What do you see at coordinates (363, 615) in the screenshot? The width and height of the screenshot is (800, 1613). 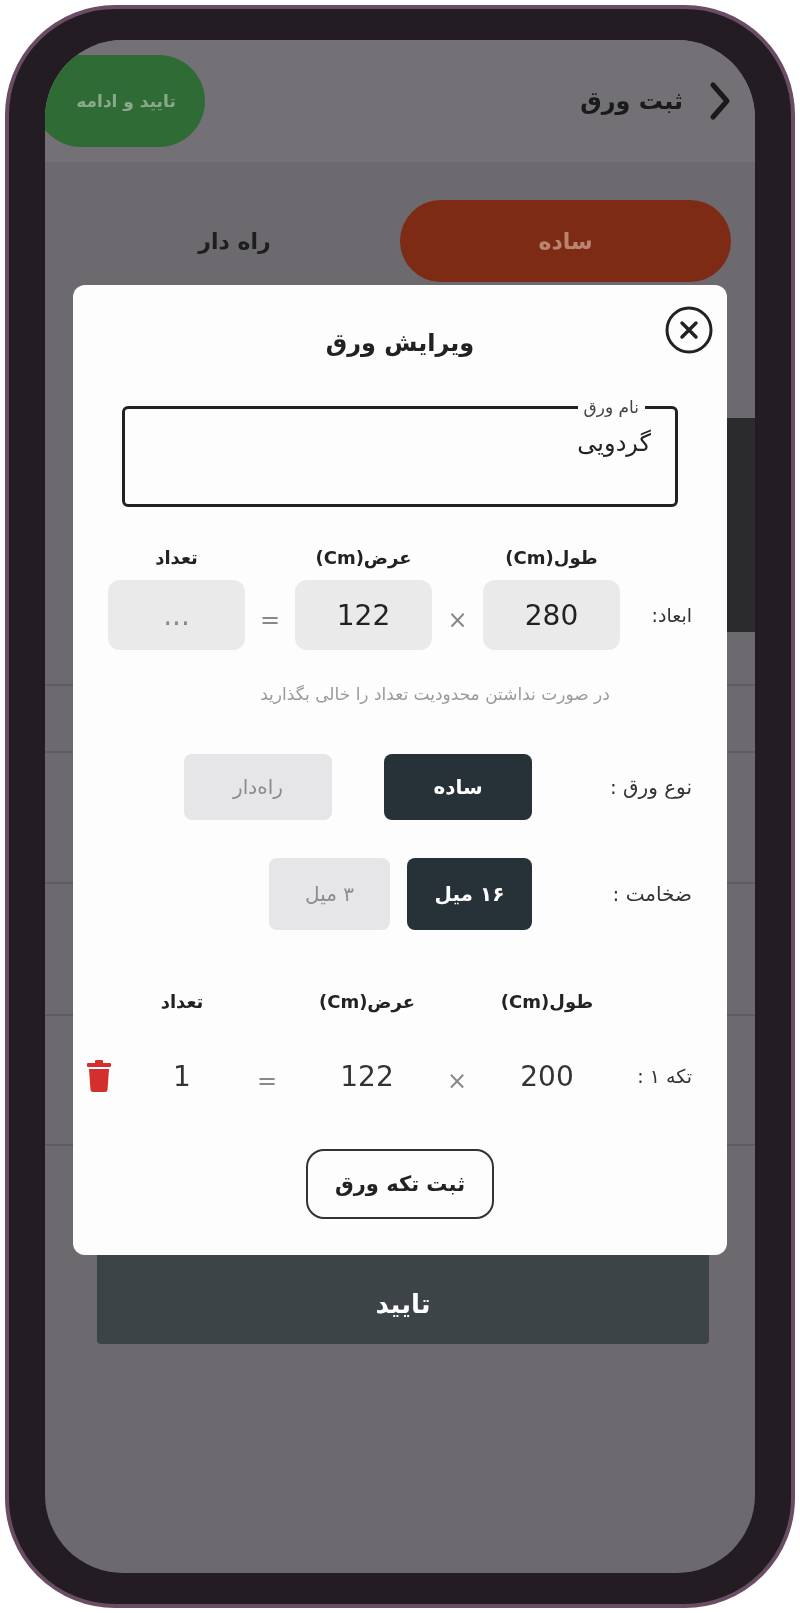 I see `input-field: 122` at bounding box center [363, 615].